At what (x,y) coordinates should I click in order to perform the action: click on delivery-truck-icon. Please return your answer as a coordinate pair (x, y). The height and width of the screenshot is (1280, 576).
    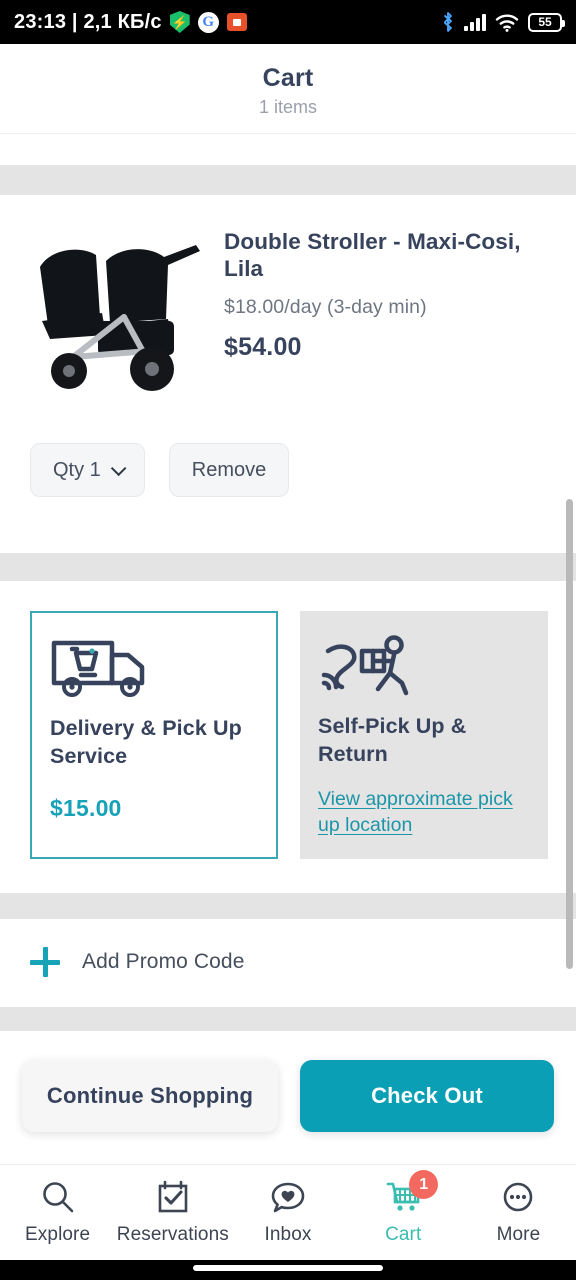
    Looking at the image, I should click on (154, 668).